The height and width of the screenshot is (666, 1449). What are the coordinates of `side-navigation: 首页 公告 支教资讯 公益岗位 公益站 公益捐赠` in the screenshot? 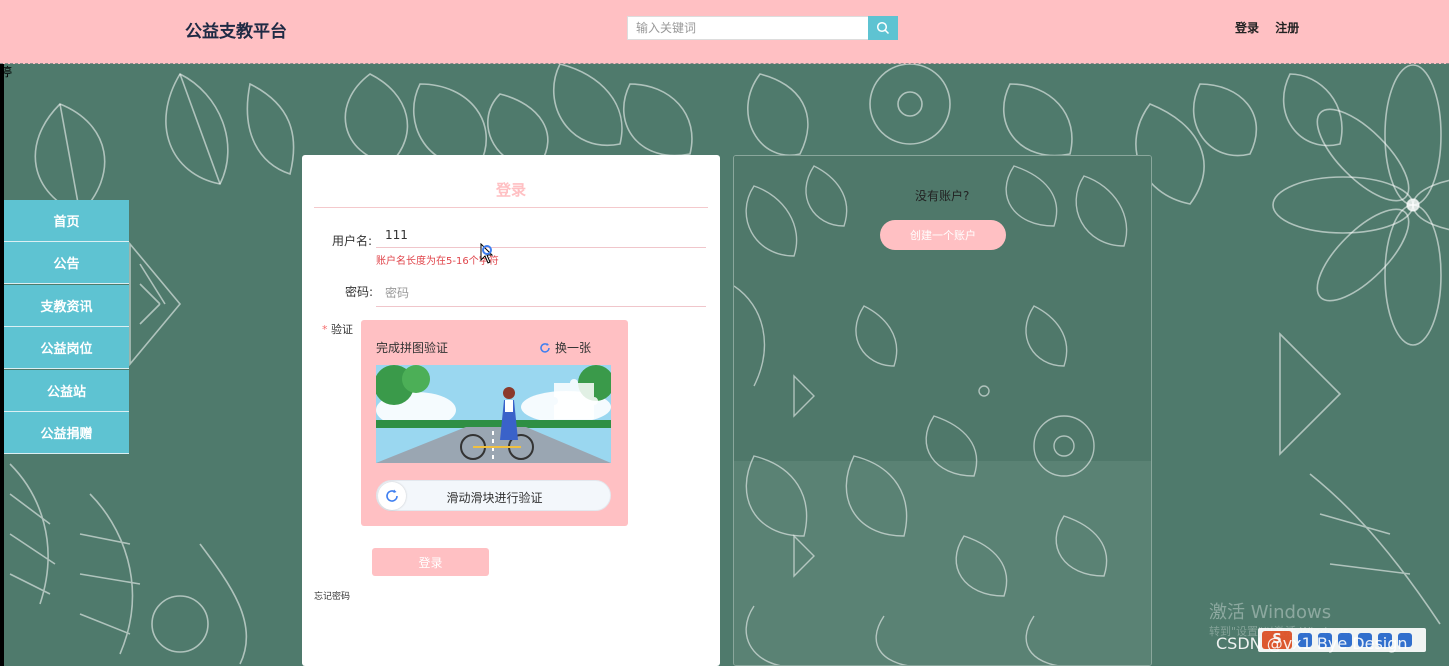 It's located at (66, 327).